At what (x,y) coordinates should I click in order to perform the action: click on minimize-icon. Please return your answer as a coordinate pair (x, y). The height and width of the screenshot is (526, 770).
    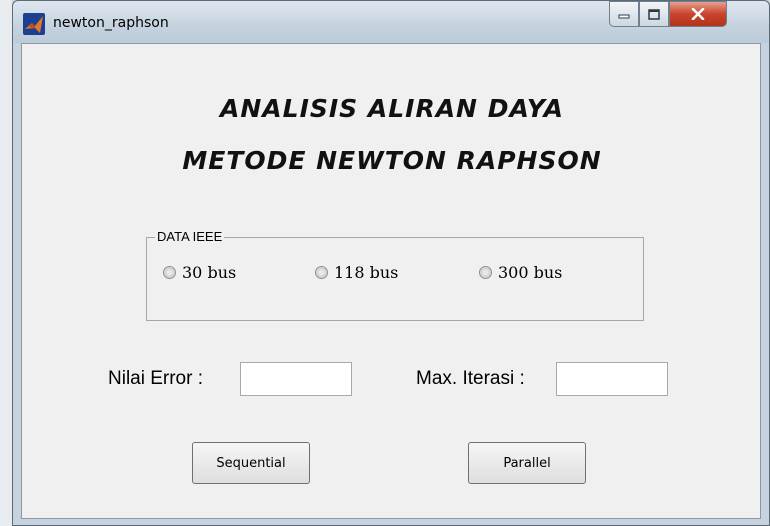
    Looking at the image, I should click on (624, 16).